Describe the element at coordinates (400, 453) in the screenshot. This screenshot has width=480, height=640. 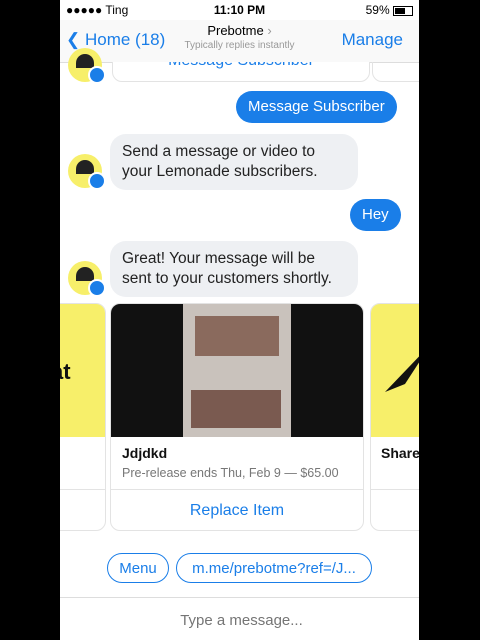
I see `card-name: Share` at that location.